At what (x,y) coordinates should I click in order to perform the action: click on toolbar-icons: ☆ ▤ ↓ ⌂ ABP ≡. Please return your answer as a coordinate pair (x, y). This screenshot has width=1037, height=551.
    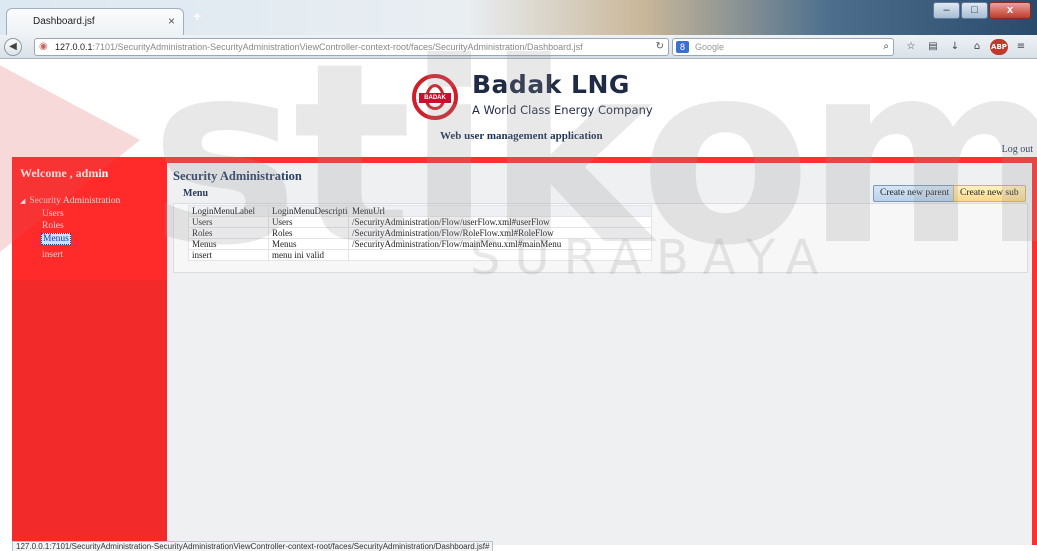
    Looking at the image, I should click on (968, 47).